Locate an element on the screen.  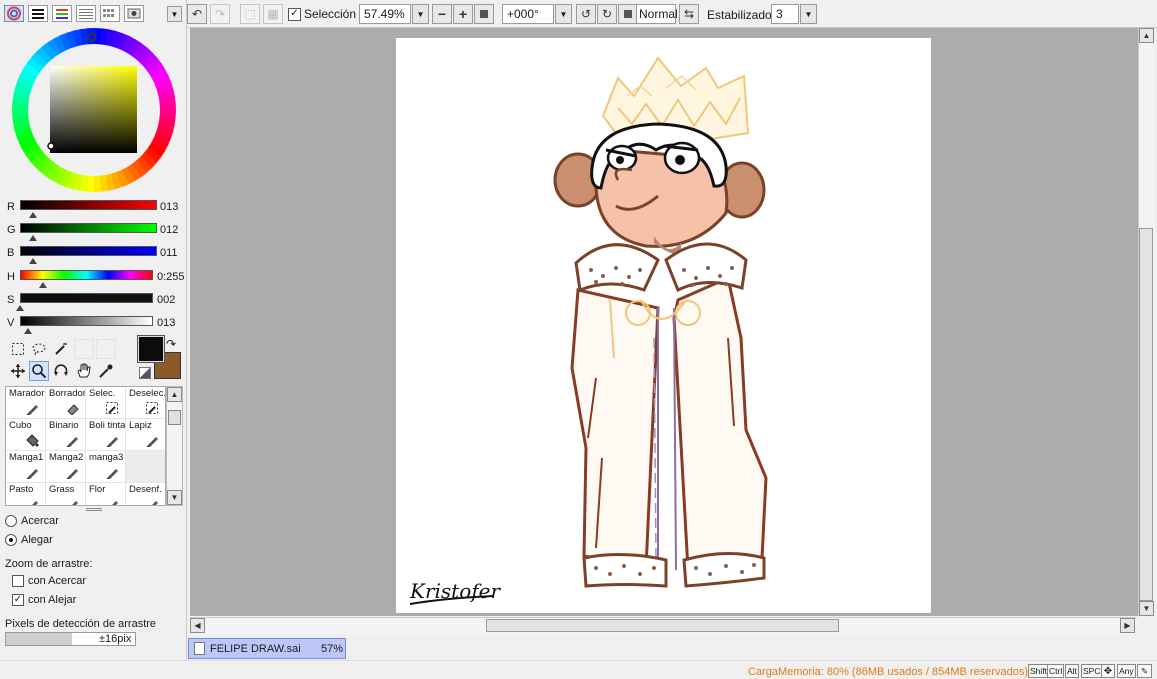
hsv-slider-tab is located at coordinates (62, 13).